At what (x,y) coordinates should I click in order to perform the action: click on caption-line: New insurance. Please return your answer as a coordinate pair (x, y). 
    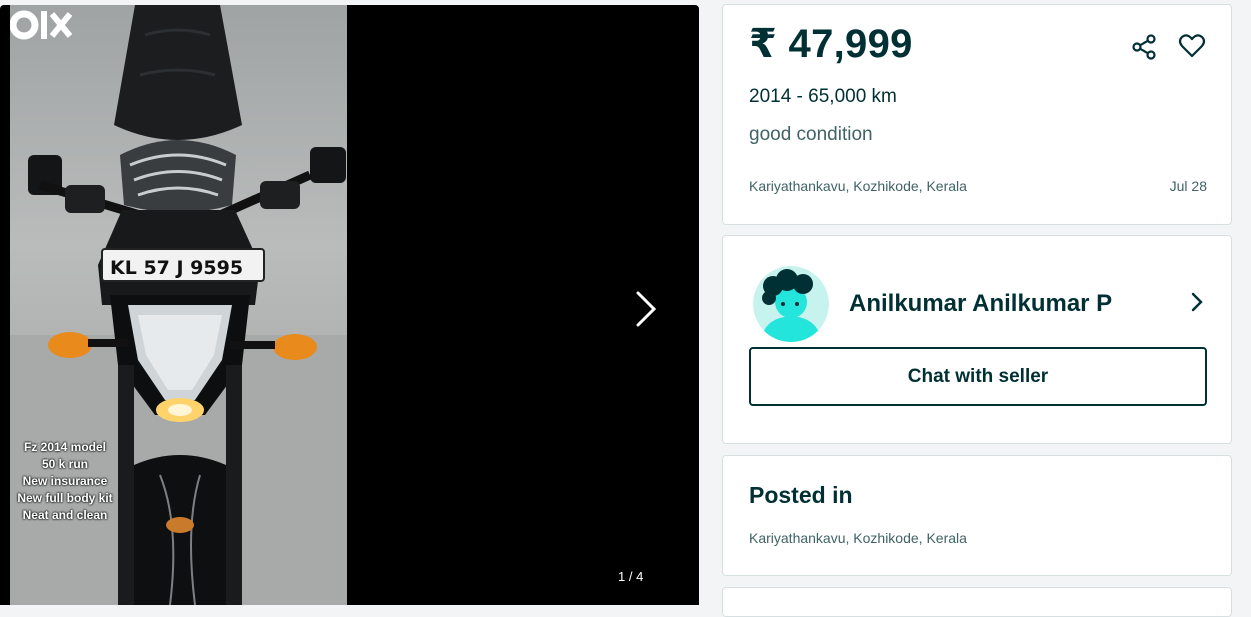
    Looking at the image, I should click on (65, 481).